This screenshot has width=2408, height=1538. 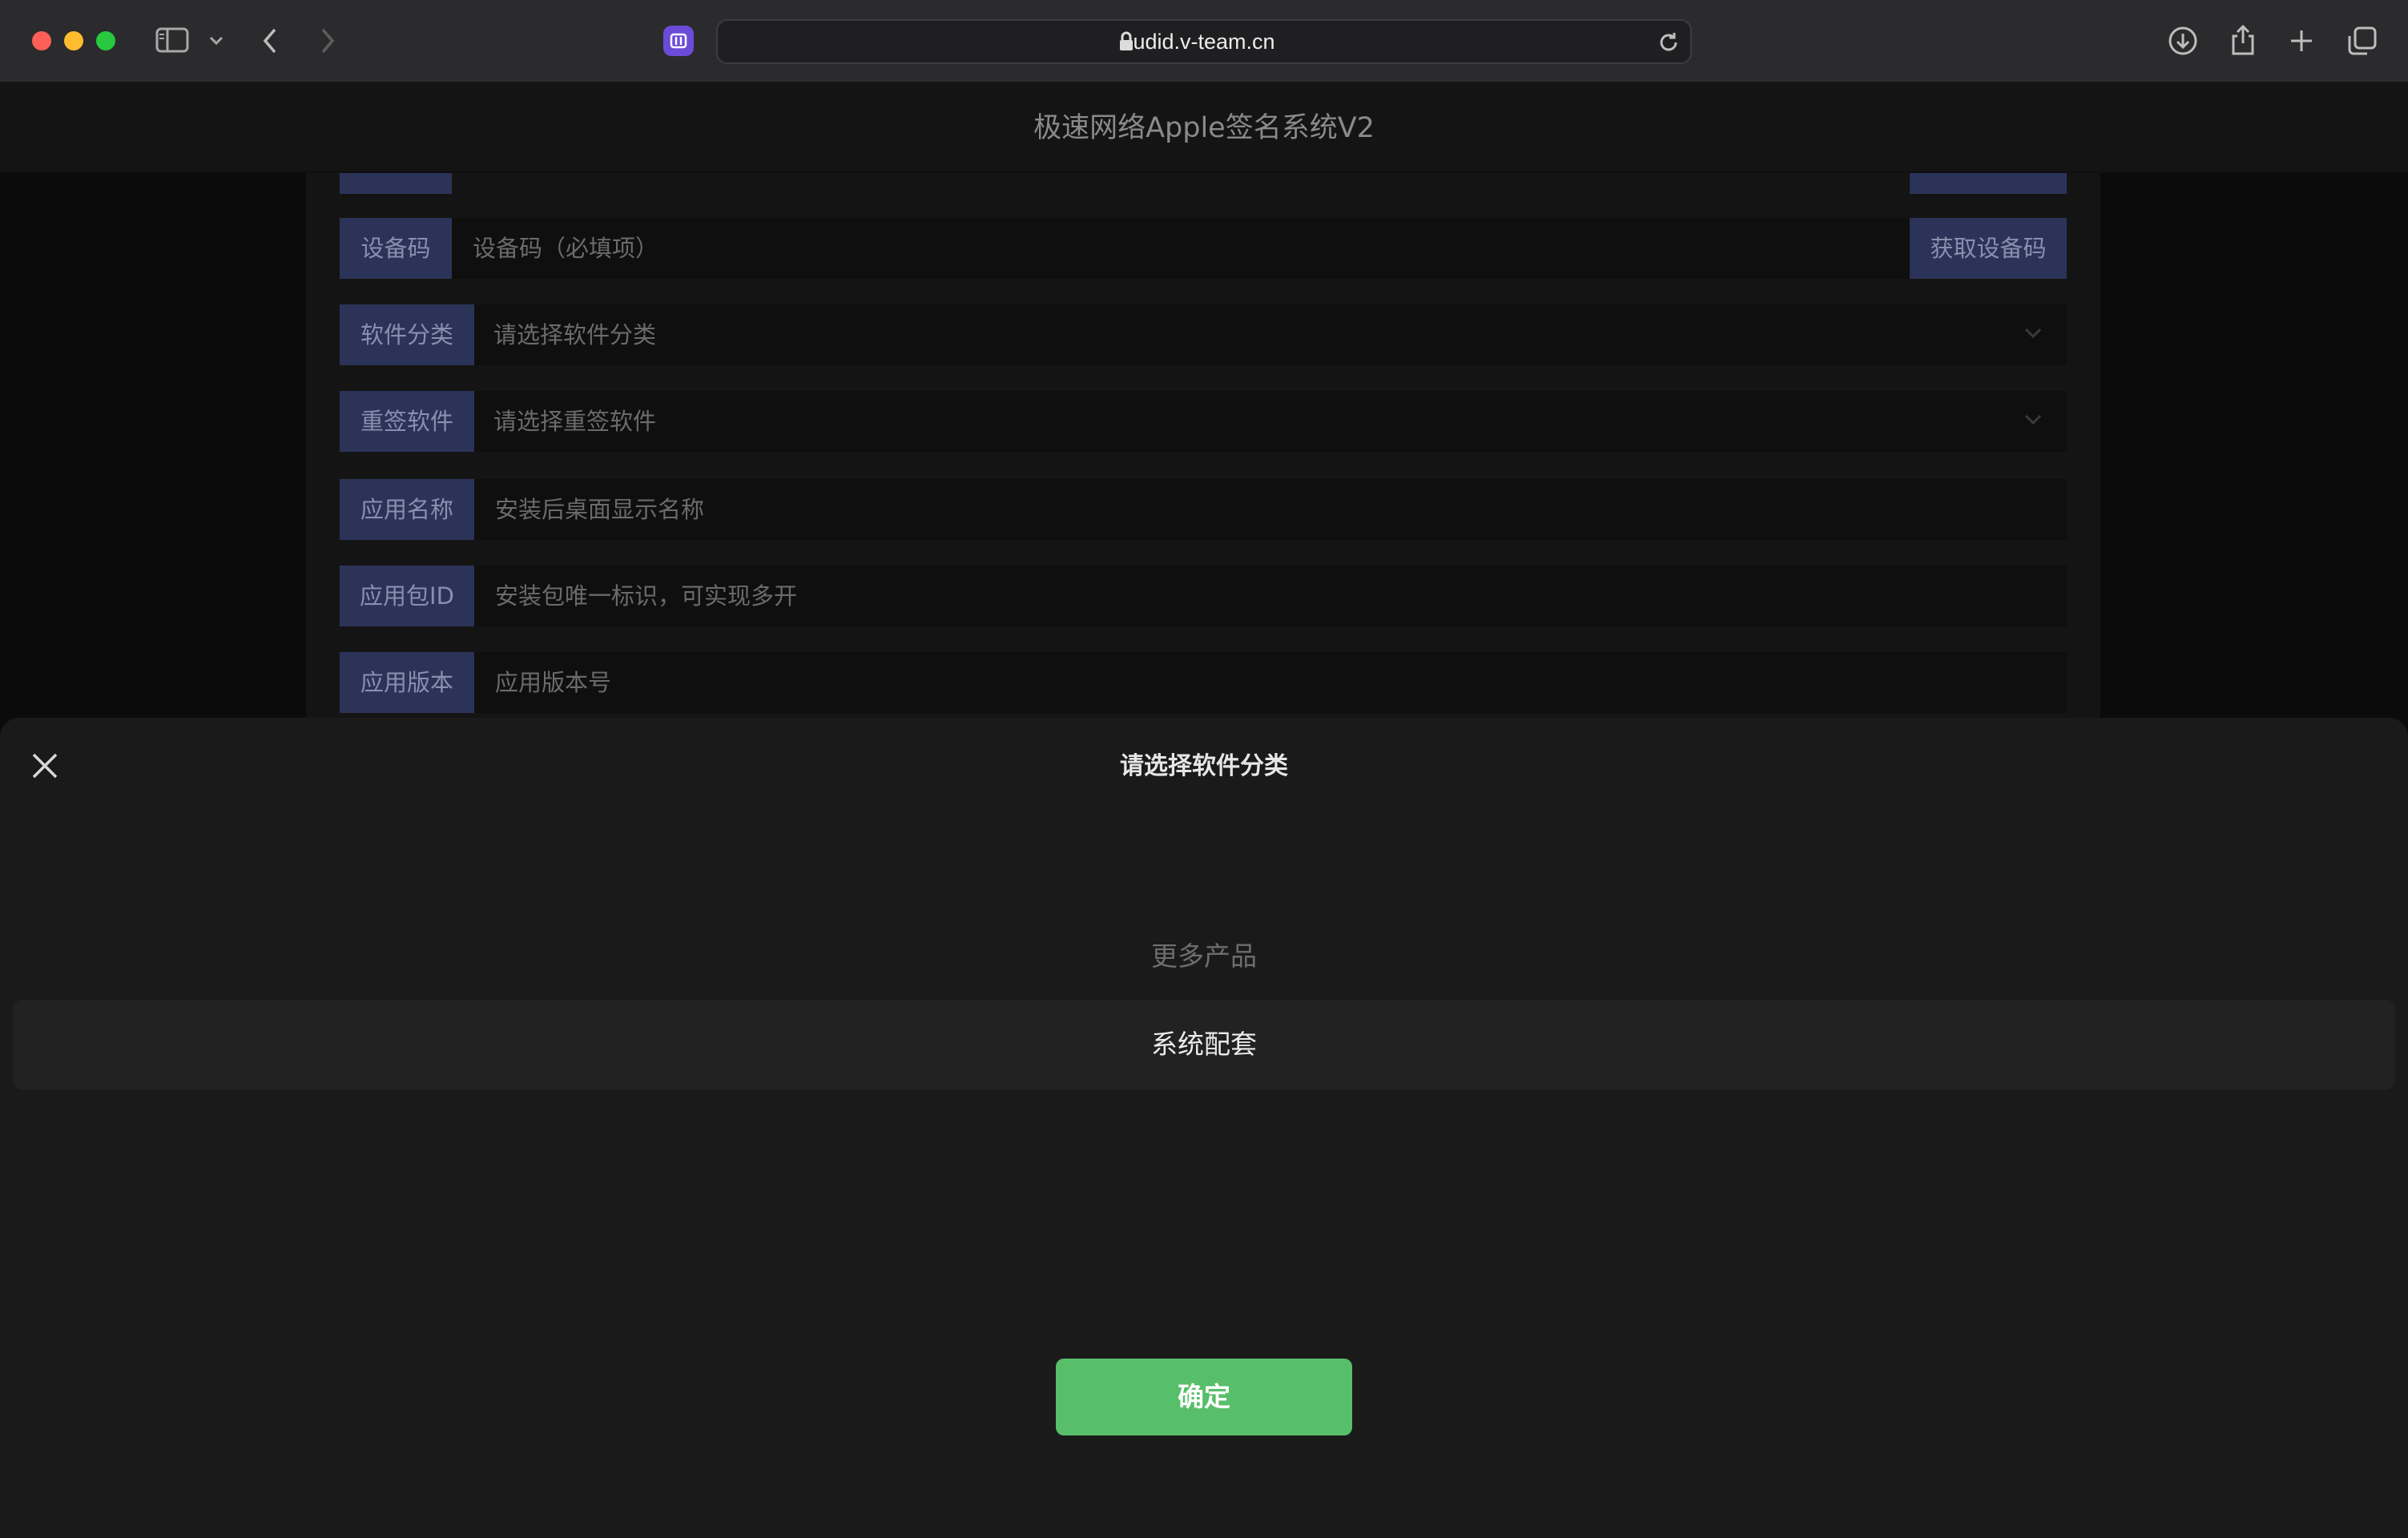 I want to click on app-name-input: 安装后桌面显示名称, so click(x=1270, y=509).